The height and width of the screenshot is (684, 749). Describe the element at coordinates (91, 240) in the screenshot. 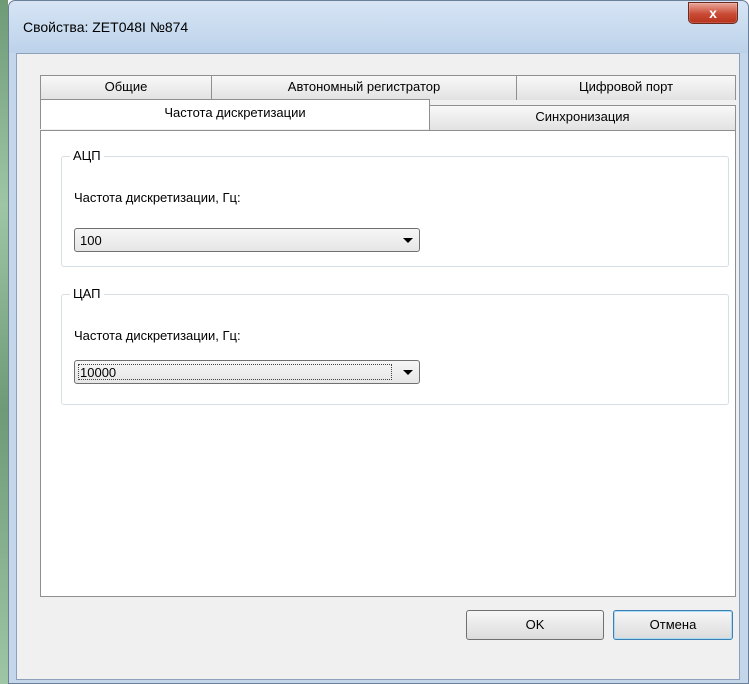

I see `adc-rate-value: 100` at that location.